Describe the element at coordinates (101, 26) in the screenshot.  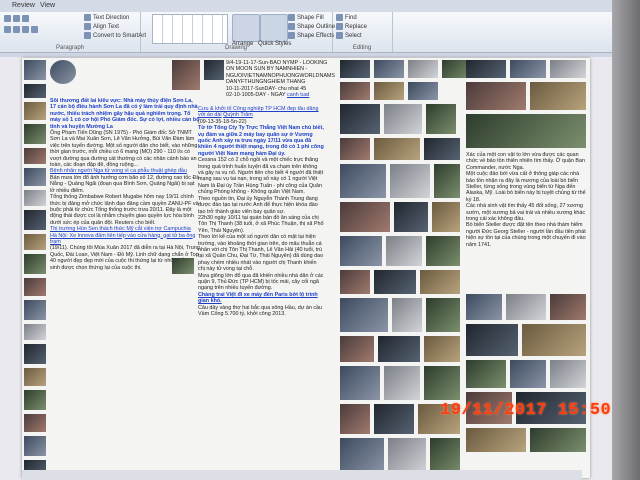
I see `align-text-button: Align Text` at that location.